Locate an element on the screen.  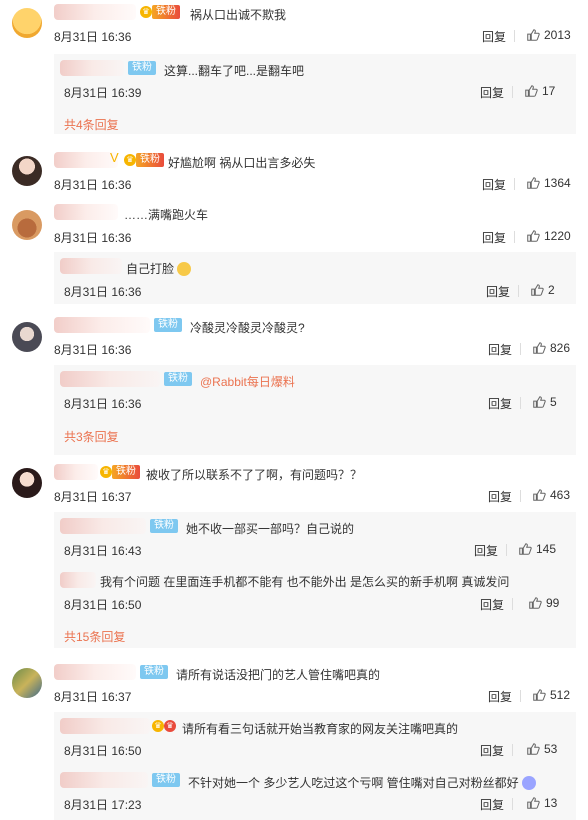
comment-time: 8月31日 16:36 is located at coordinates (93, 238).